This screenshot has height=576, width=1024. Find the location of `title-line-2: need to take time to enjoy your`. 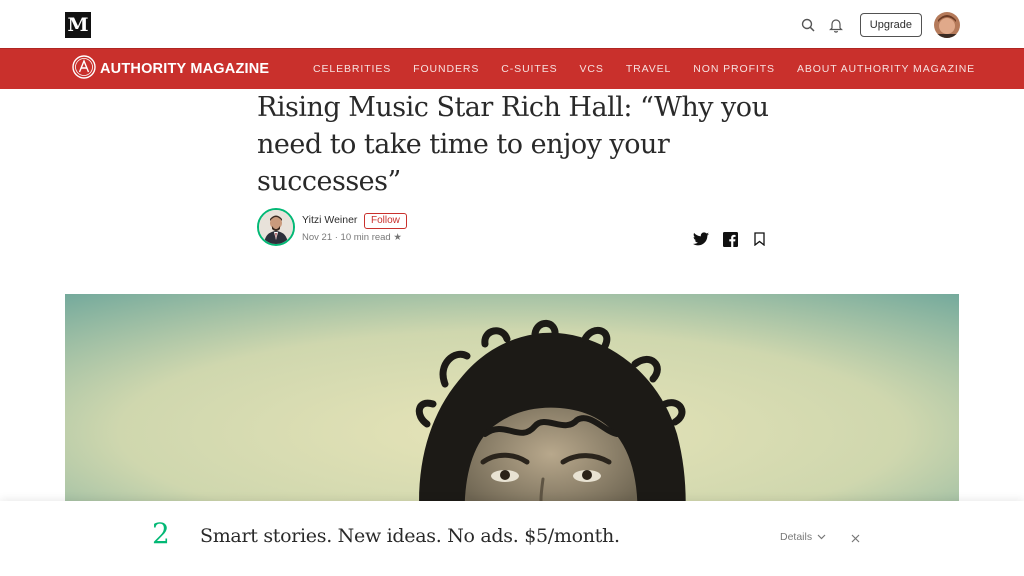

title-line-2: need to take time to enjoy your is located at coordinates (463, 144).